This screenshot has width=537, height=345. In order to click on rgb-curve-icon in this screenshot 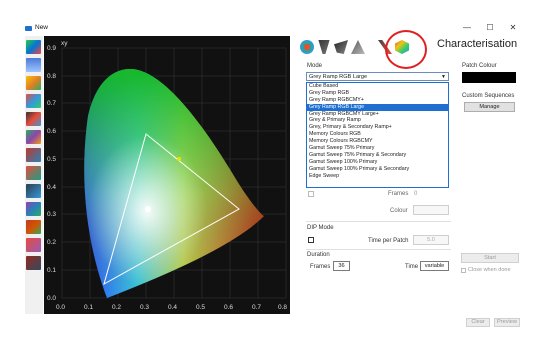, I will do `click(33, 101)`.